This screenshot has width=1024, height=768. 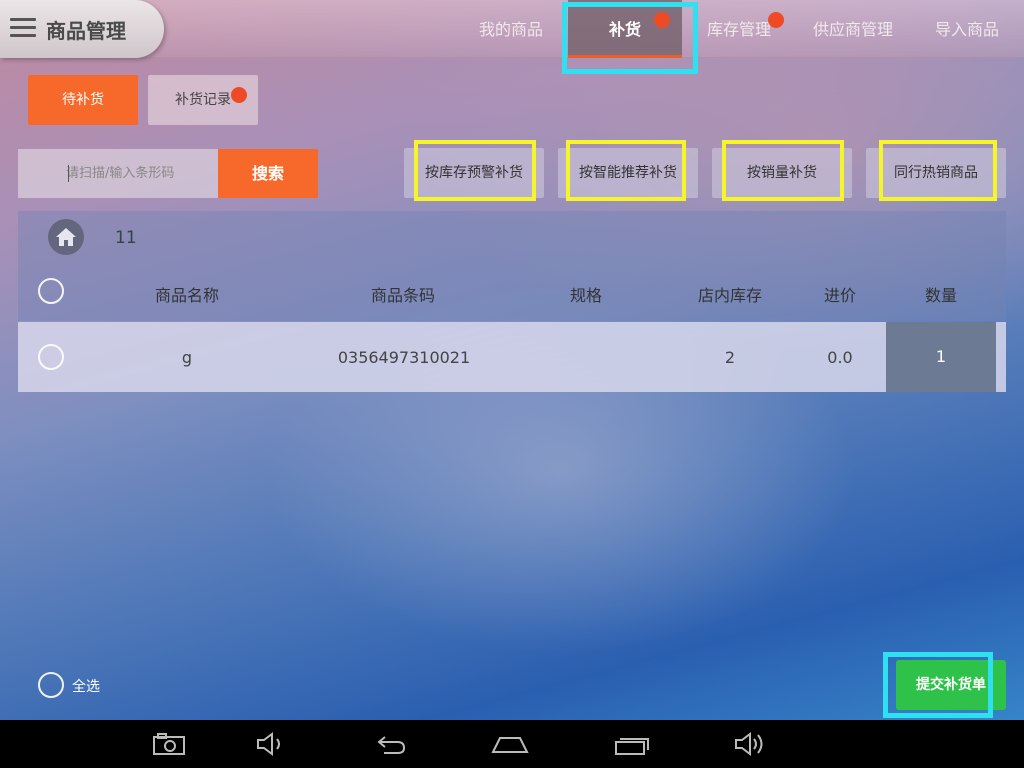 What do you see at coordinates (51, 685) in the screenshot?
I see `select-all-radio` at bounding box center [51, 685].